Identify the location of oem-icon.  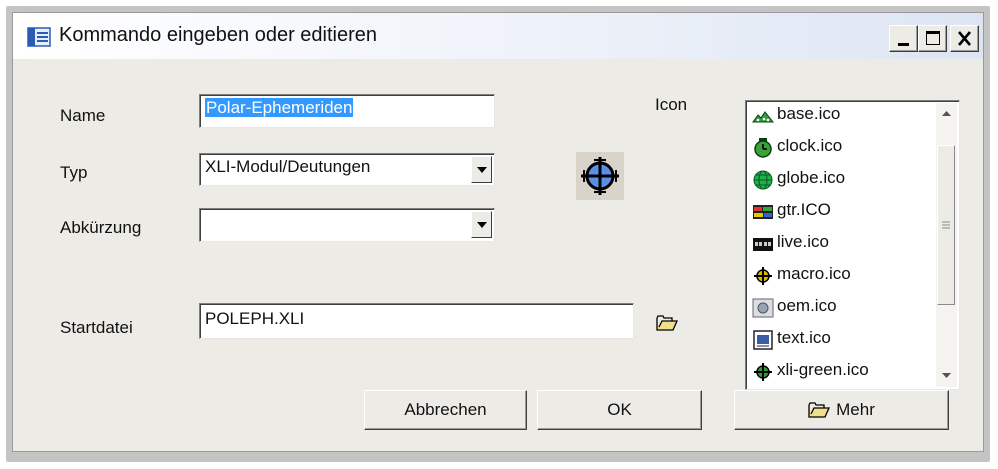
(763, 308).